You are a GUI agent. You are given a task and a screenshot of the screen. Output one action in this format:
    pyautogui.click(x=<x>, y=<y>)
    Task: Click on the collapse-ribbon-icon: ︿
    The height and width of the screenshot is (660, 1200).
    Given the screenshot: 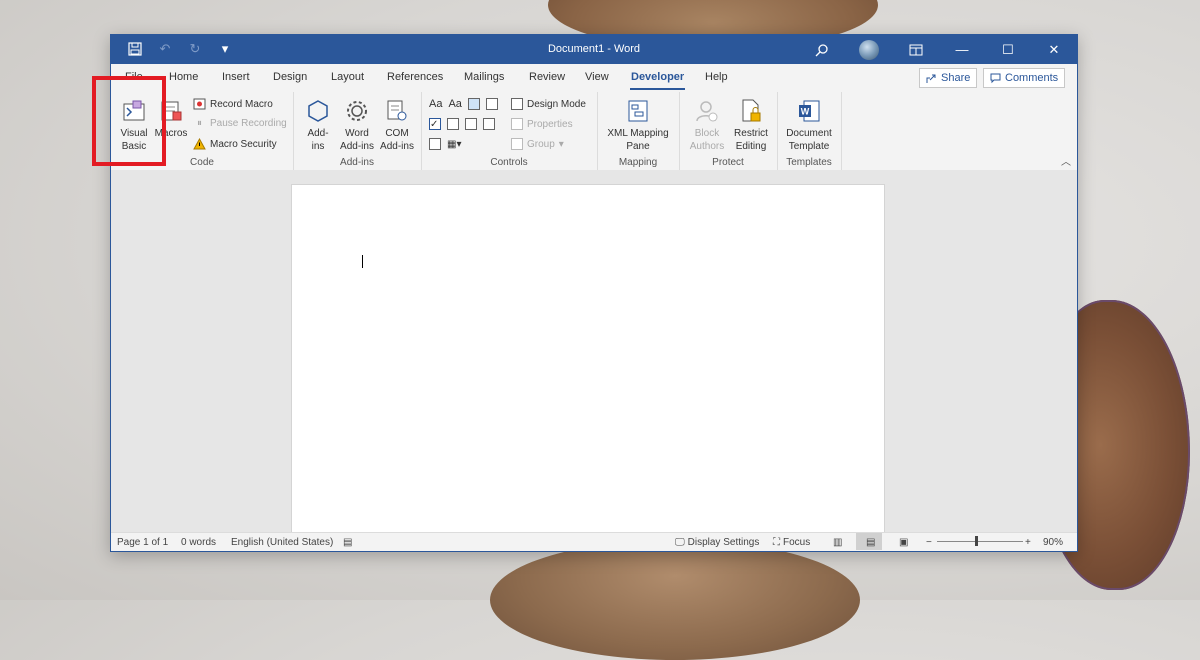 What is the action you would take?
    pyautogui.click(x=1066, y=160)
    